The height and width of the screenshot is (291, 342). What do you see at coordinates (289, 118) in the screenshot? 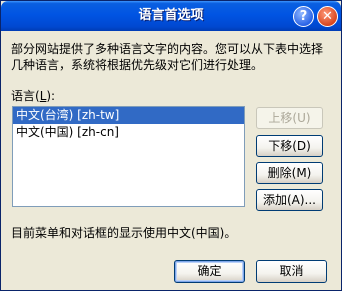
I see `move-up-button: 上移(U)` at bounding box center [289, 118].